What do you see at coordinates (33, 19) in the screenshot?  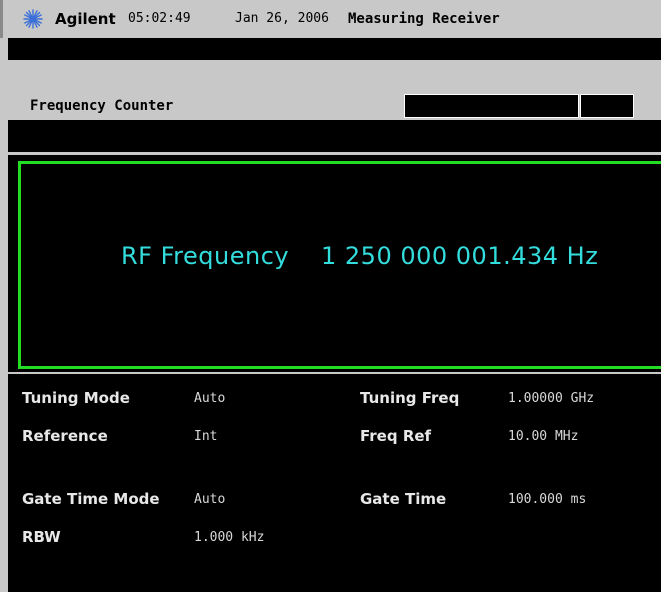 I see `agilent-spark-icon` at bounding box center [33, 19].